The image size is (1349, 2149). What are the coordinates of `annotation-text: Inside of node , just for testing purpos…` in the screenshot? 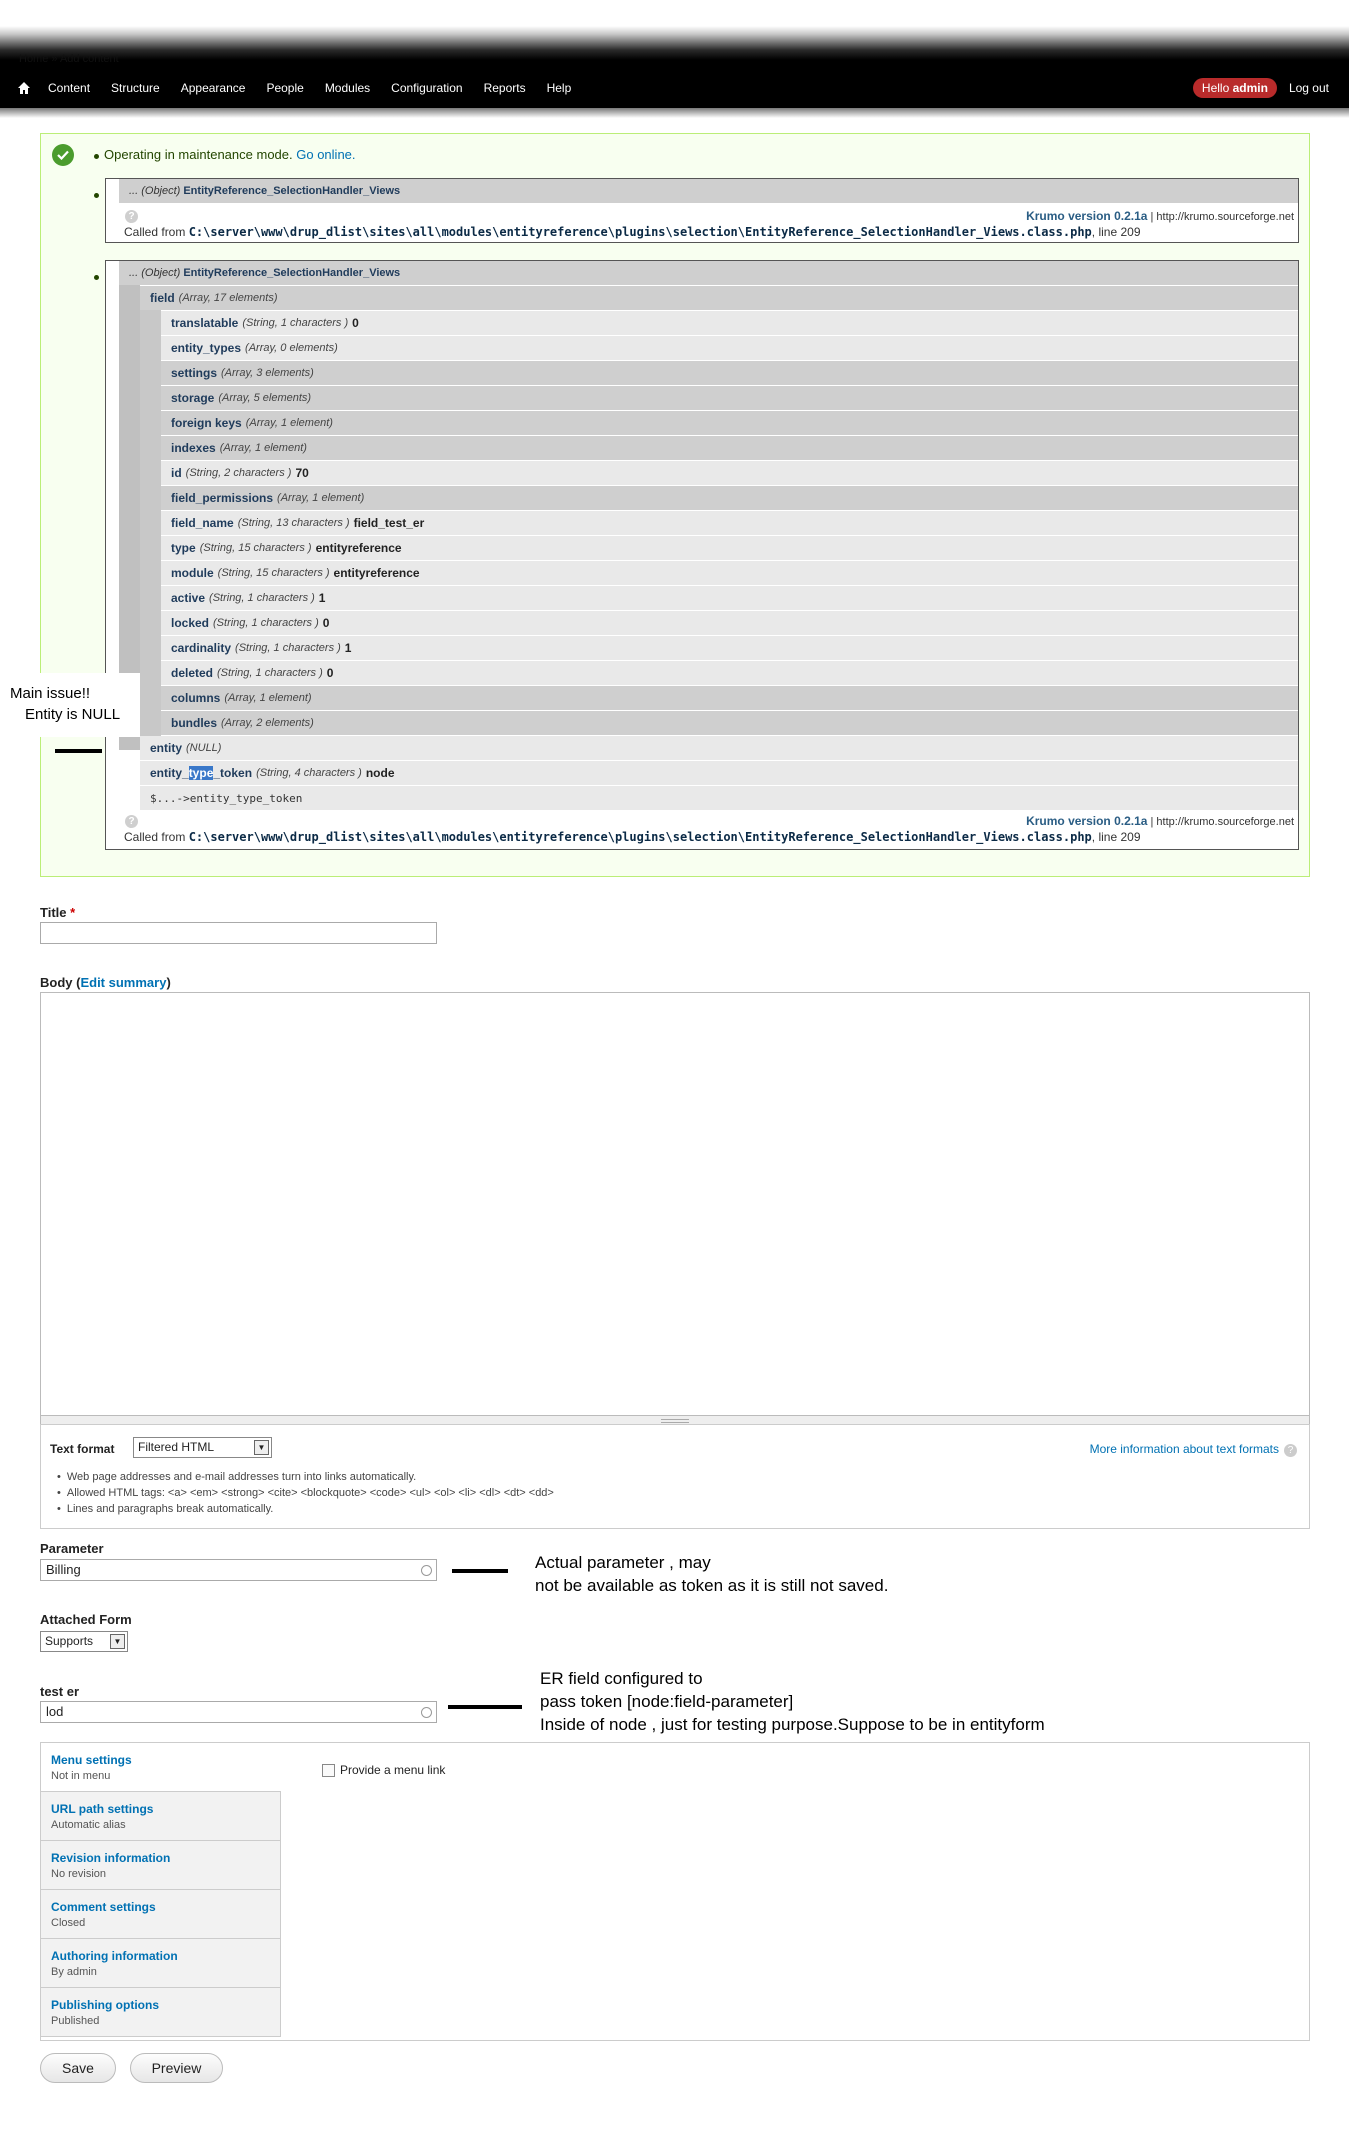 It's located at (792, 1724).